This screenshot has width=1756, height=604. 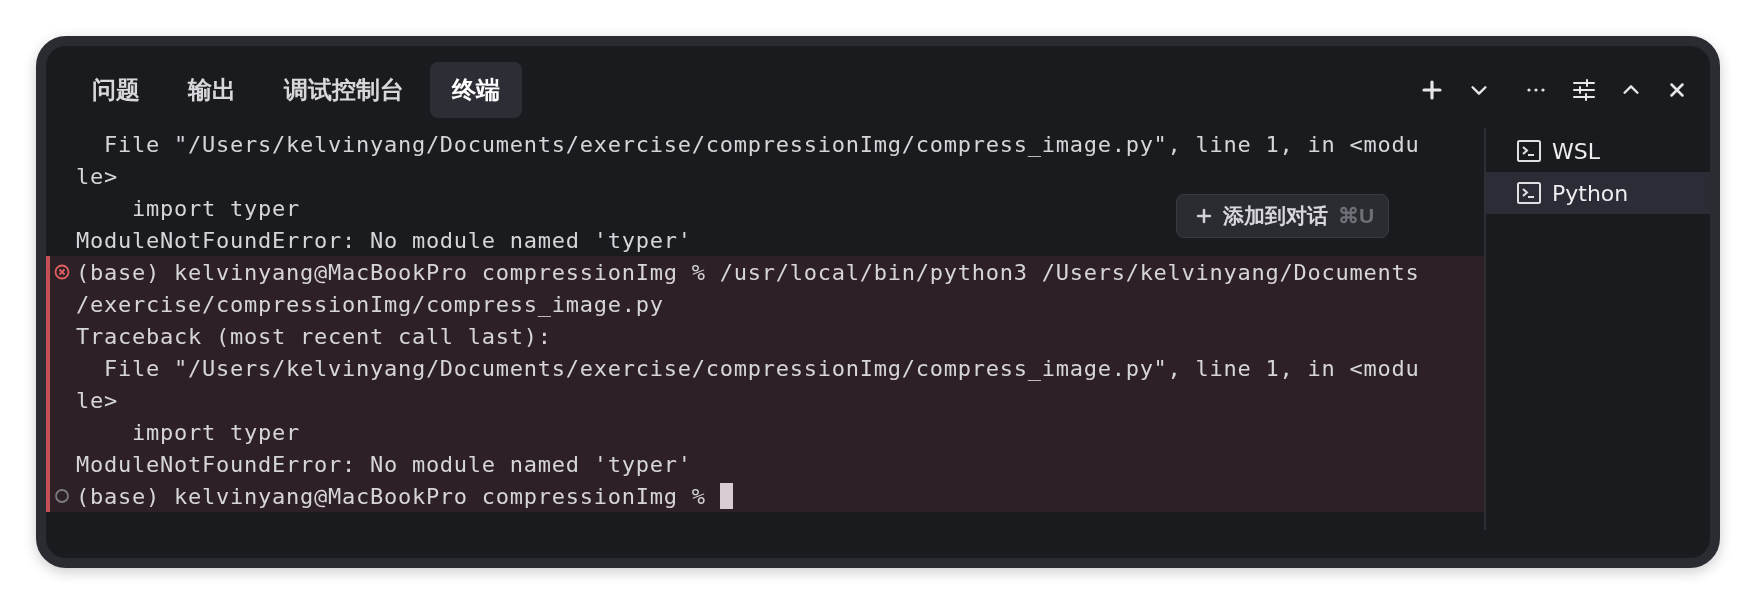 I want to click on terminal-session: Python, so click(x=1598, y=193).